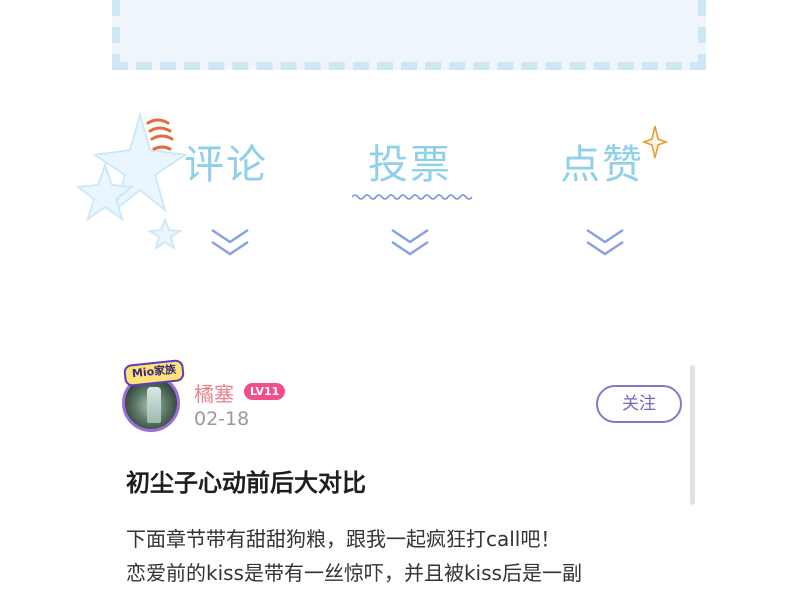  I want to click on level-badge: LV11, so click(265, 391).